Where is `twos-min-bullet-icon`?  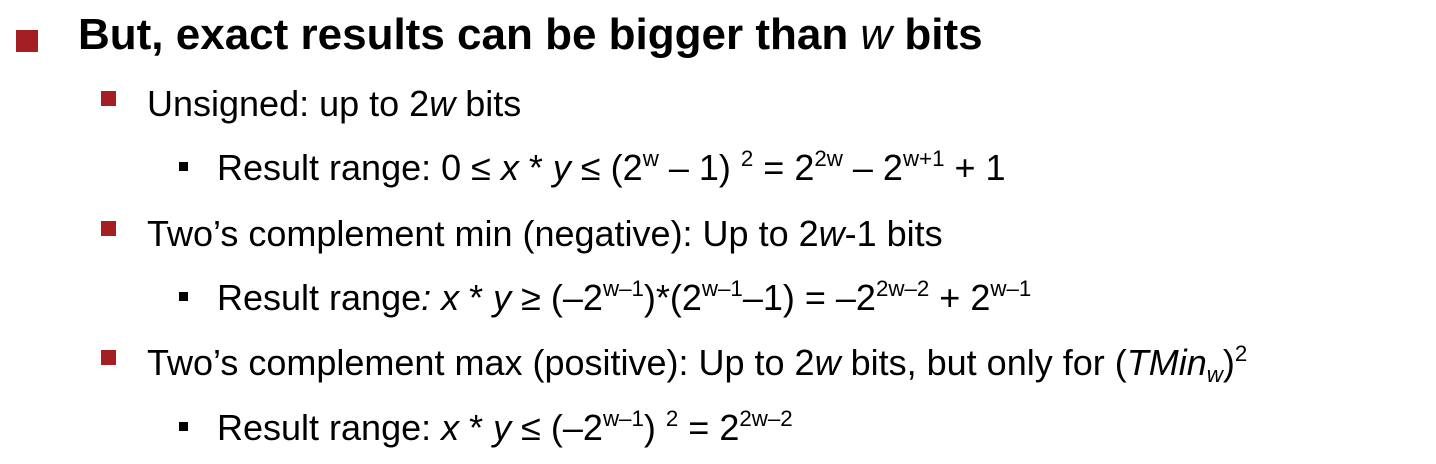
twos-min-bullet-icon is located at coordinates (108, 228).